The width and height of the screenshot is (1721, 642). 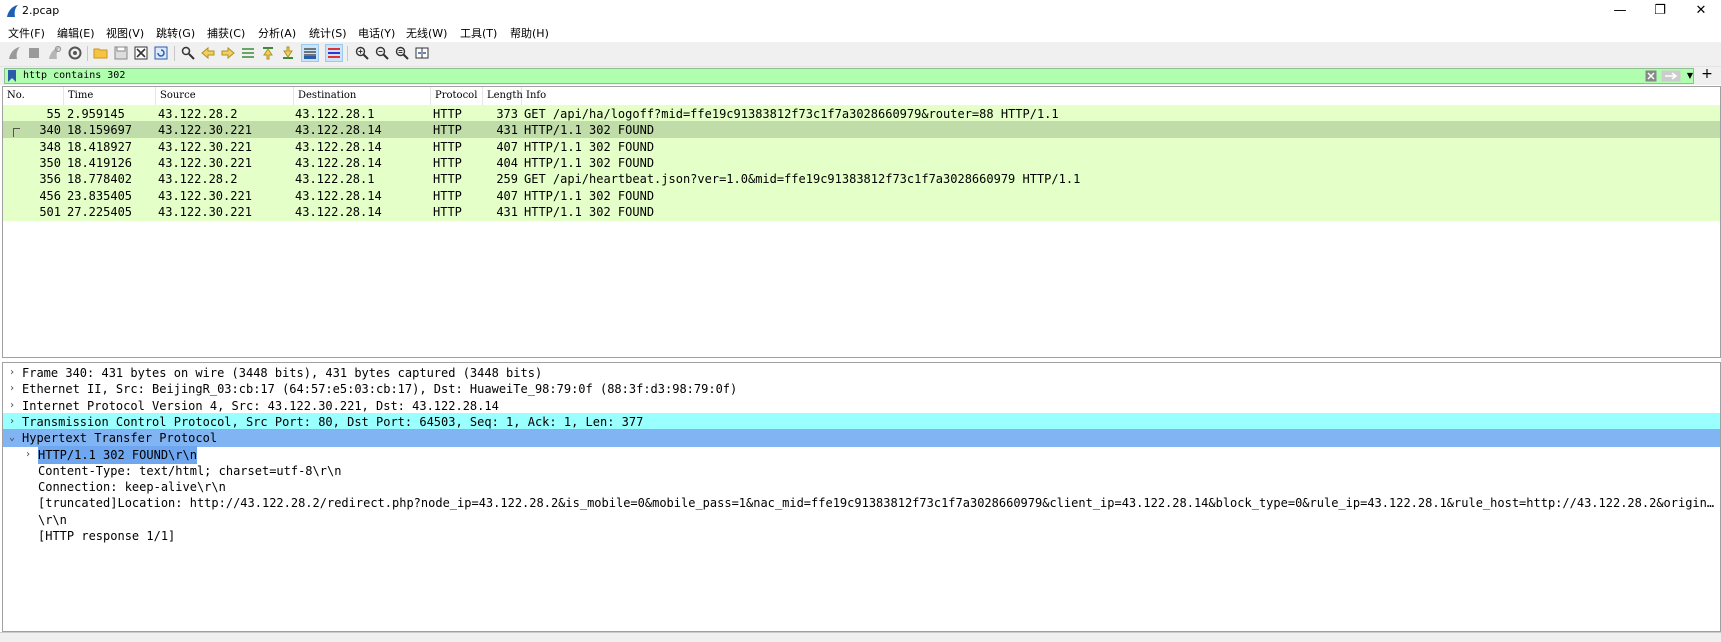 I want to click on forward-arrow-icon, so click(x=228, y=53).